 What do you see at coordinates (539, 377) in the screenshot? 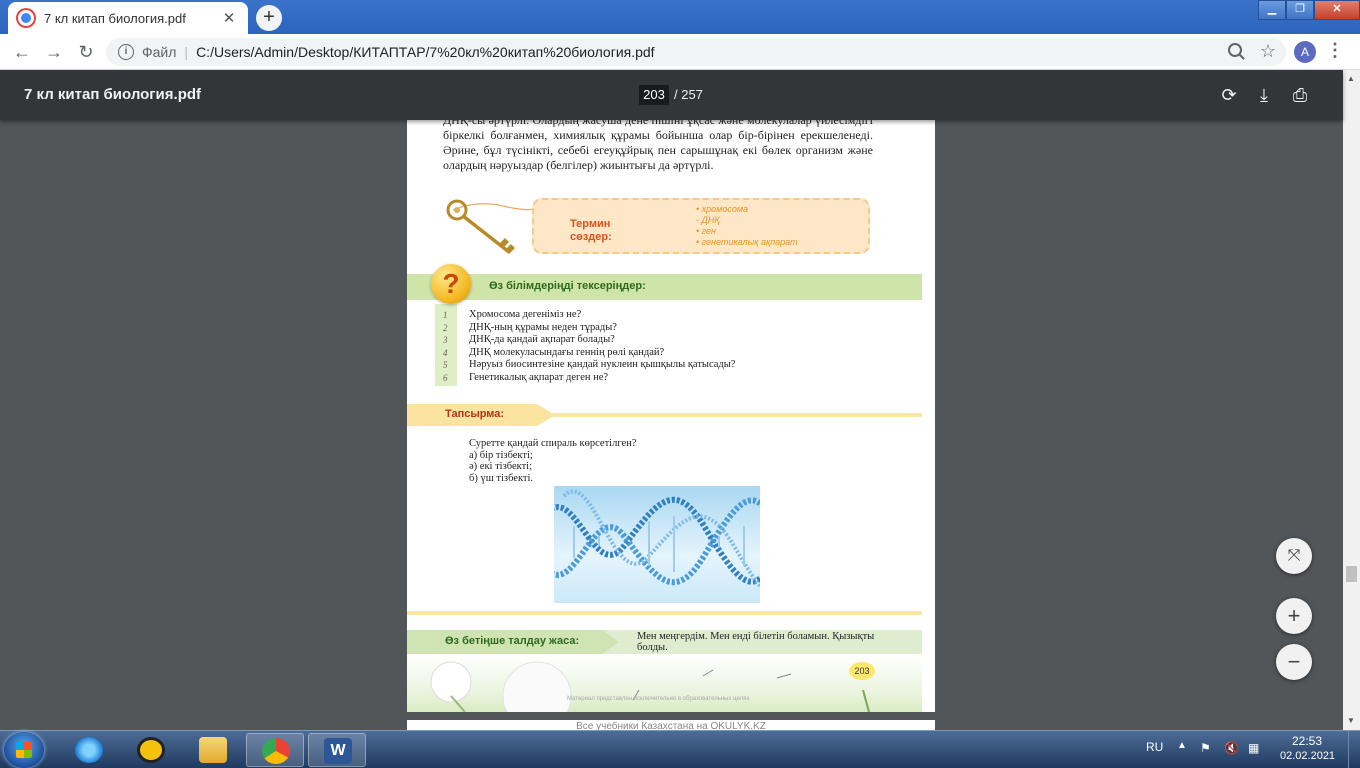
I see `question-text: Генетикалық ақпарат деген не?` at bounding box center [539, 377].